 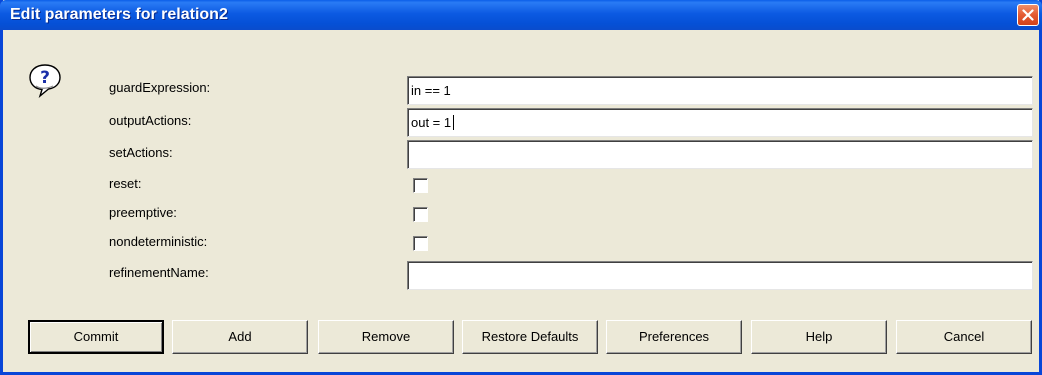 I want to click on close-icon, so click(x=1028, y=15).